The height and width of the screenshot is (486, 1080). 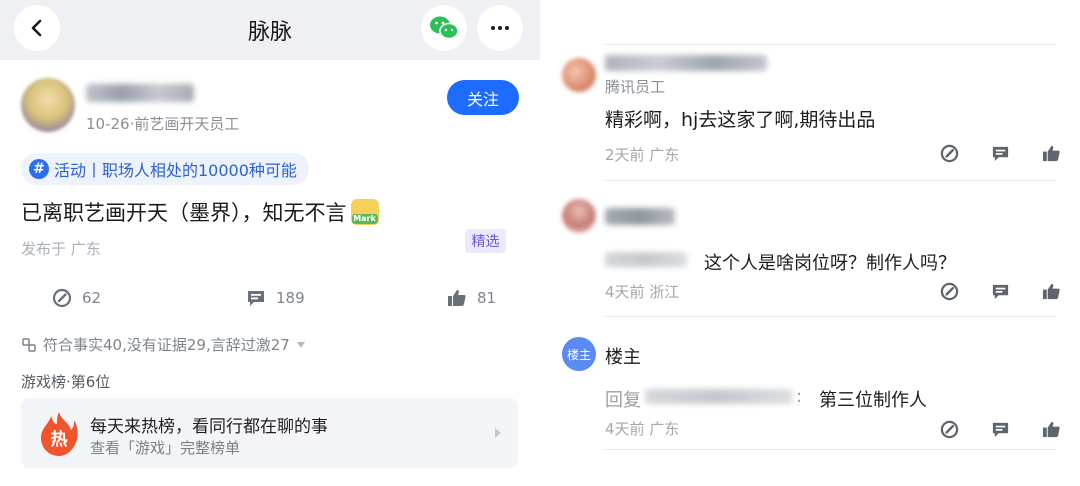 What do you see at coordinates (364, 212) in the screenshot?
I see `mark-emoji-icon` at bounding box center [364, 212].